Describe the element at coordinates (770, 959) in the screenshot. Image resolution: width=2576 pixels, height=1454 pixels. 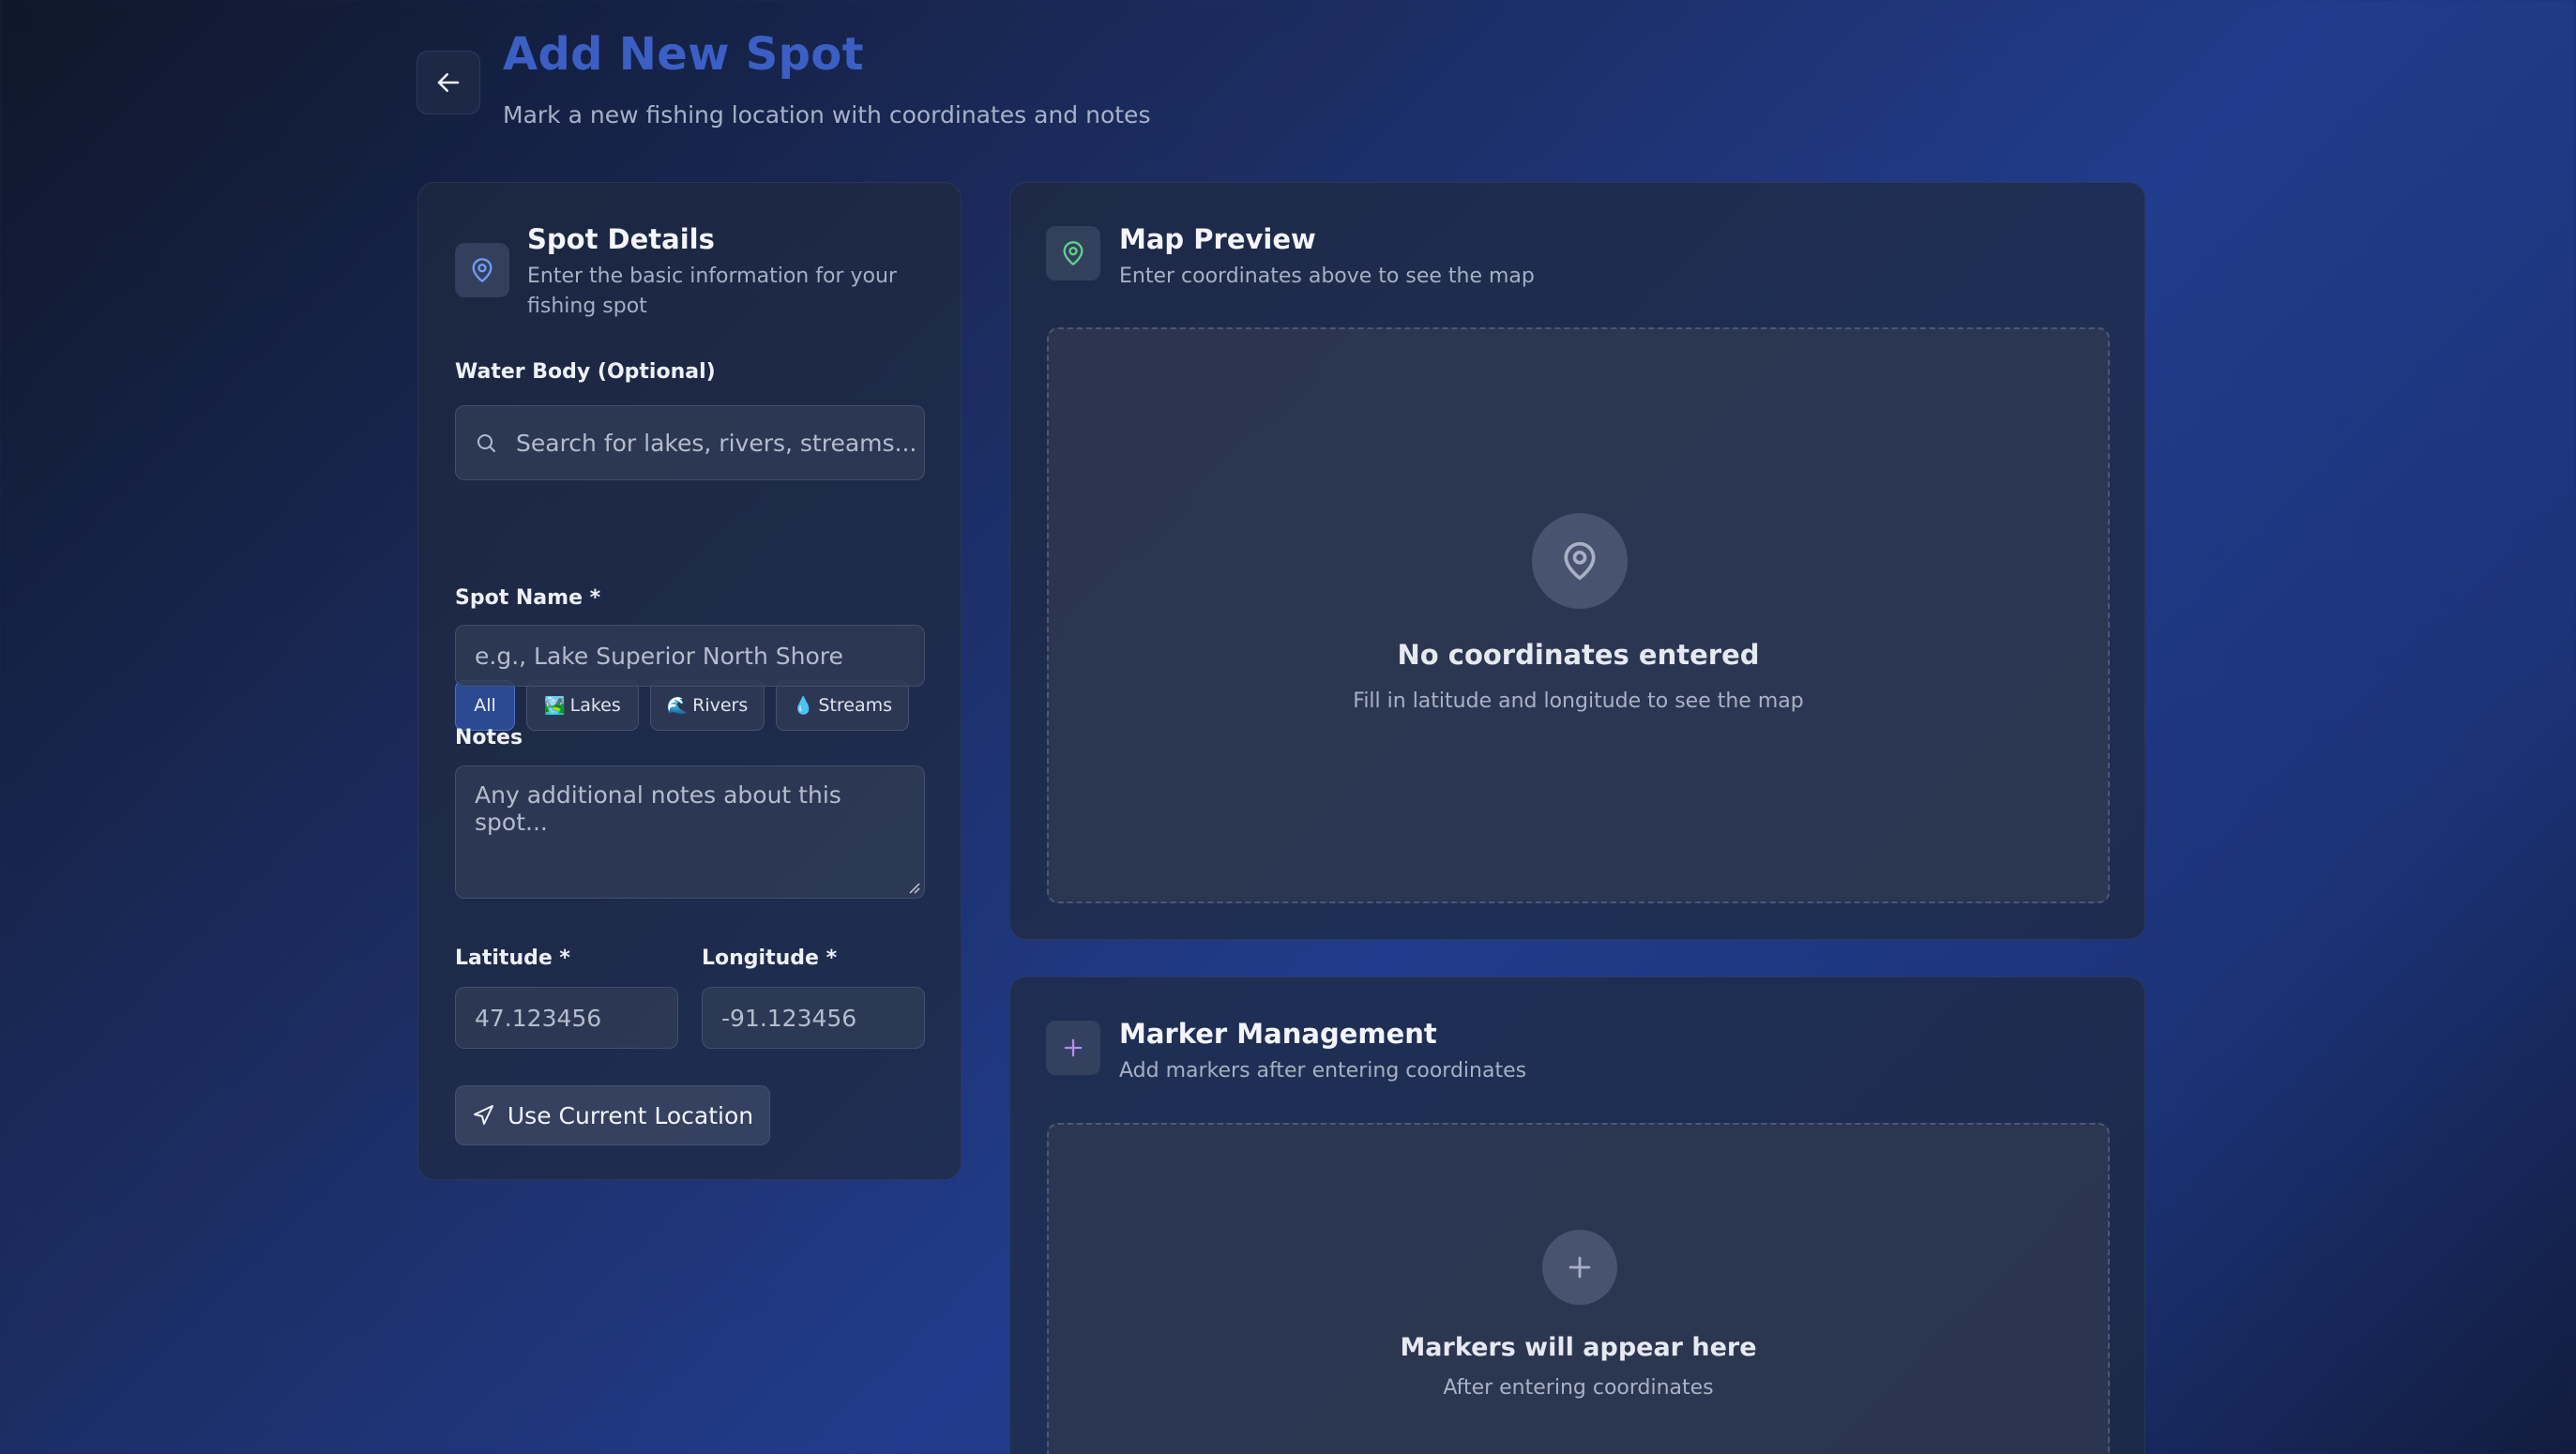
I see `longitude-label: Longitude *` at that location.